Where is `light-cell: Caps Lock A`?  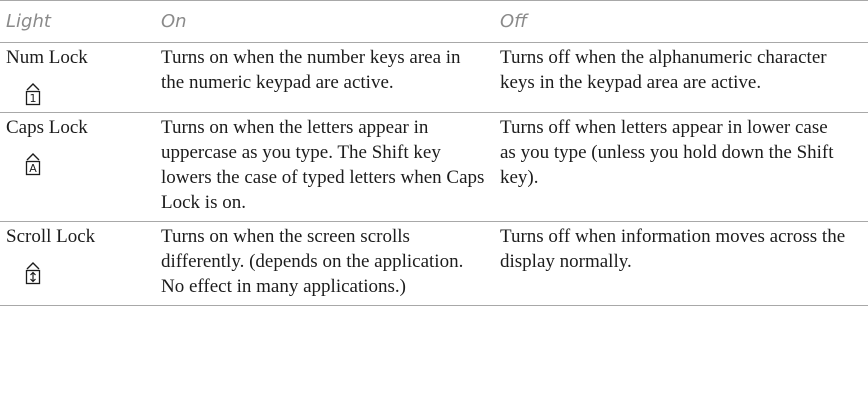 light-cell: Caps Lock A is located at coordinates (75, 167).